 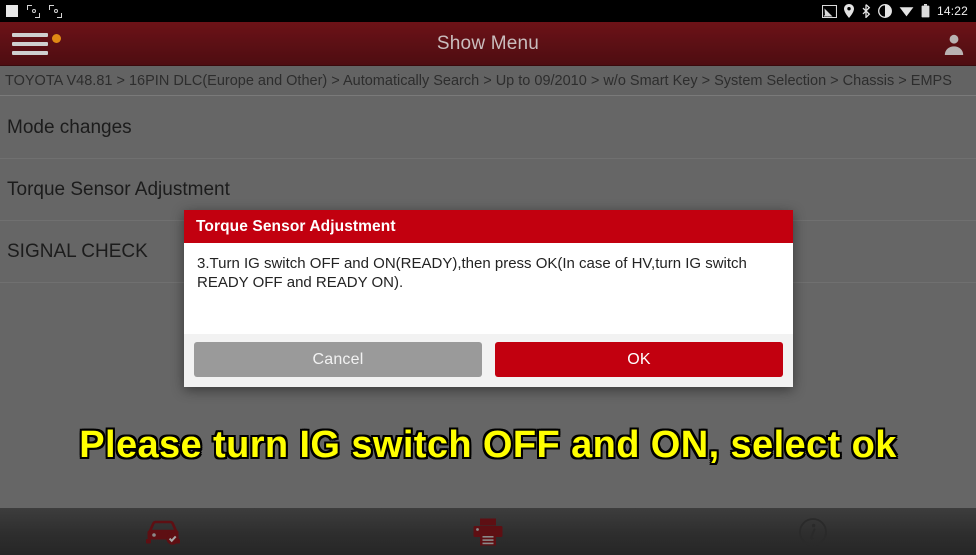 I want to click on info-button, so click(x=813, y=531).